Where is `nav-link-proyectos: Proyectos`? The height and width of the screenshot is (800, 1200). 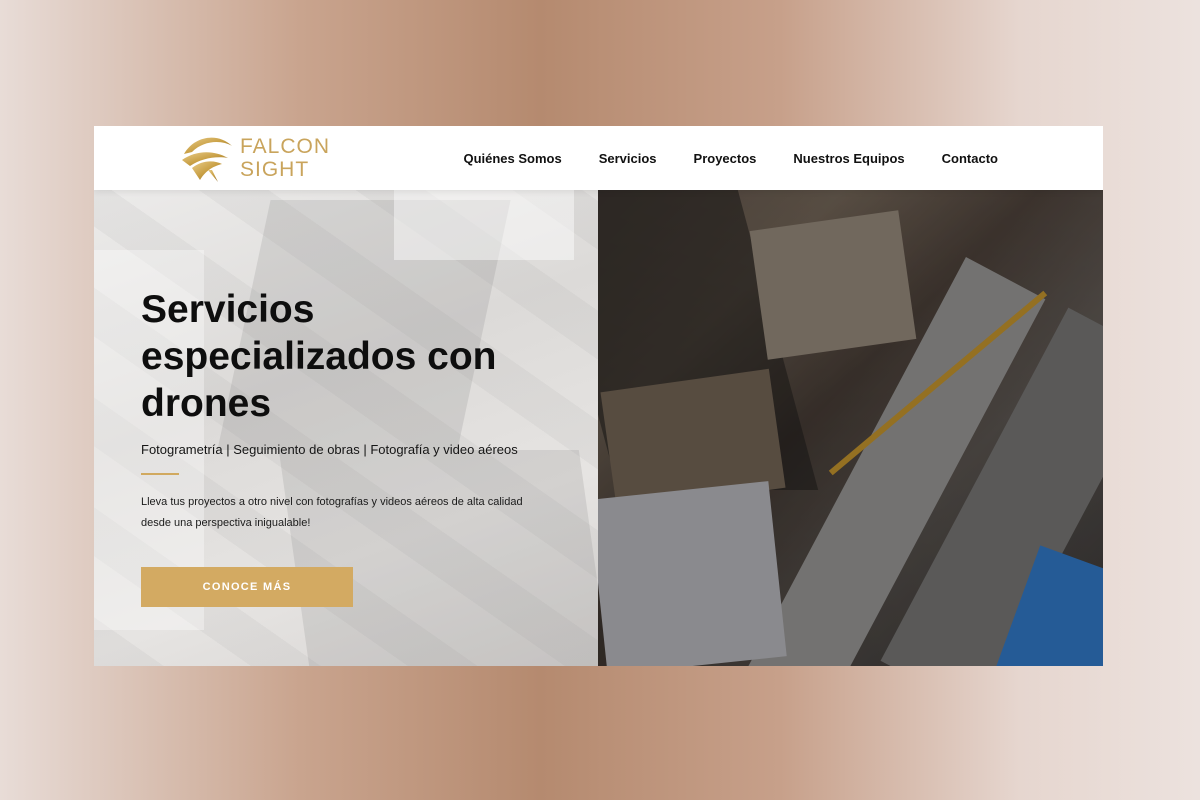
nav-link-proyectos: Proyectos is located at coordinates (725, 158).